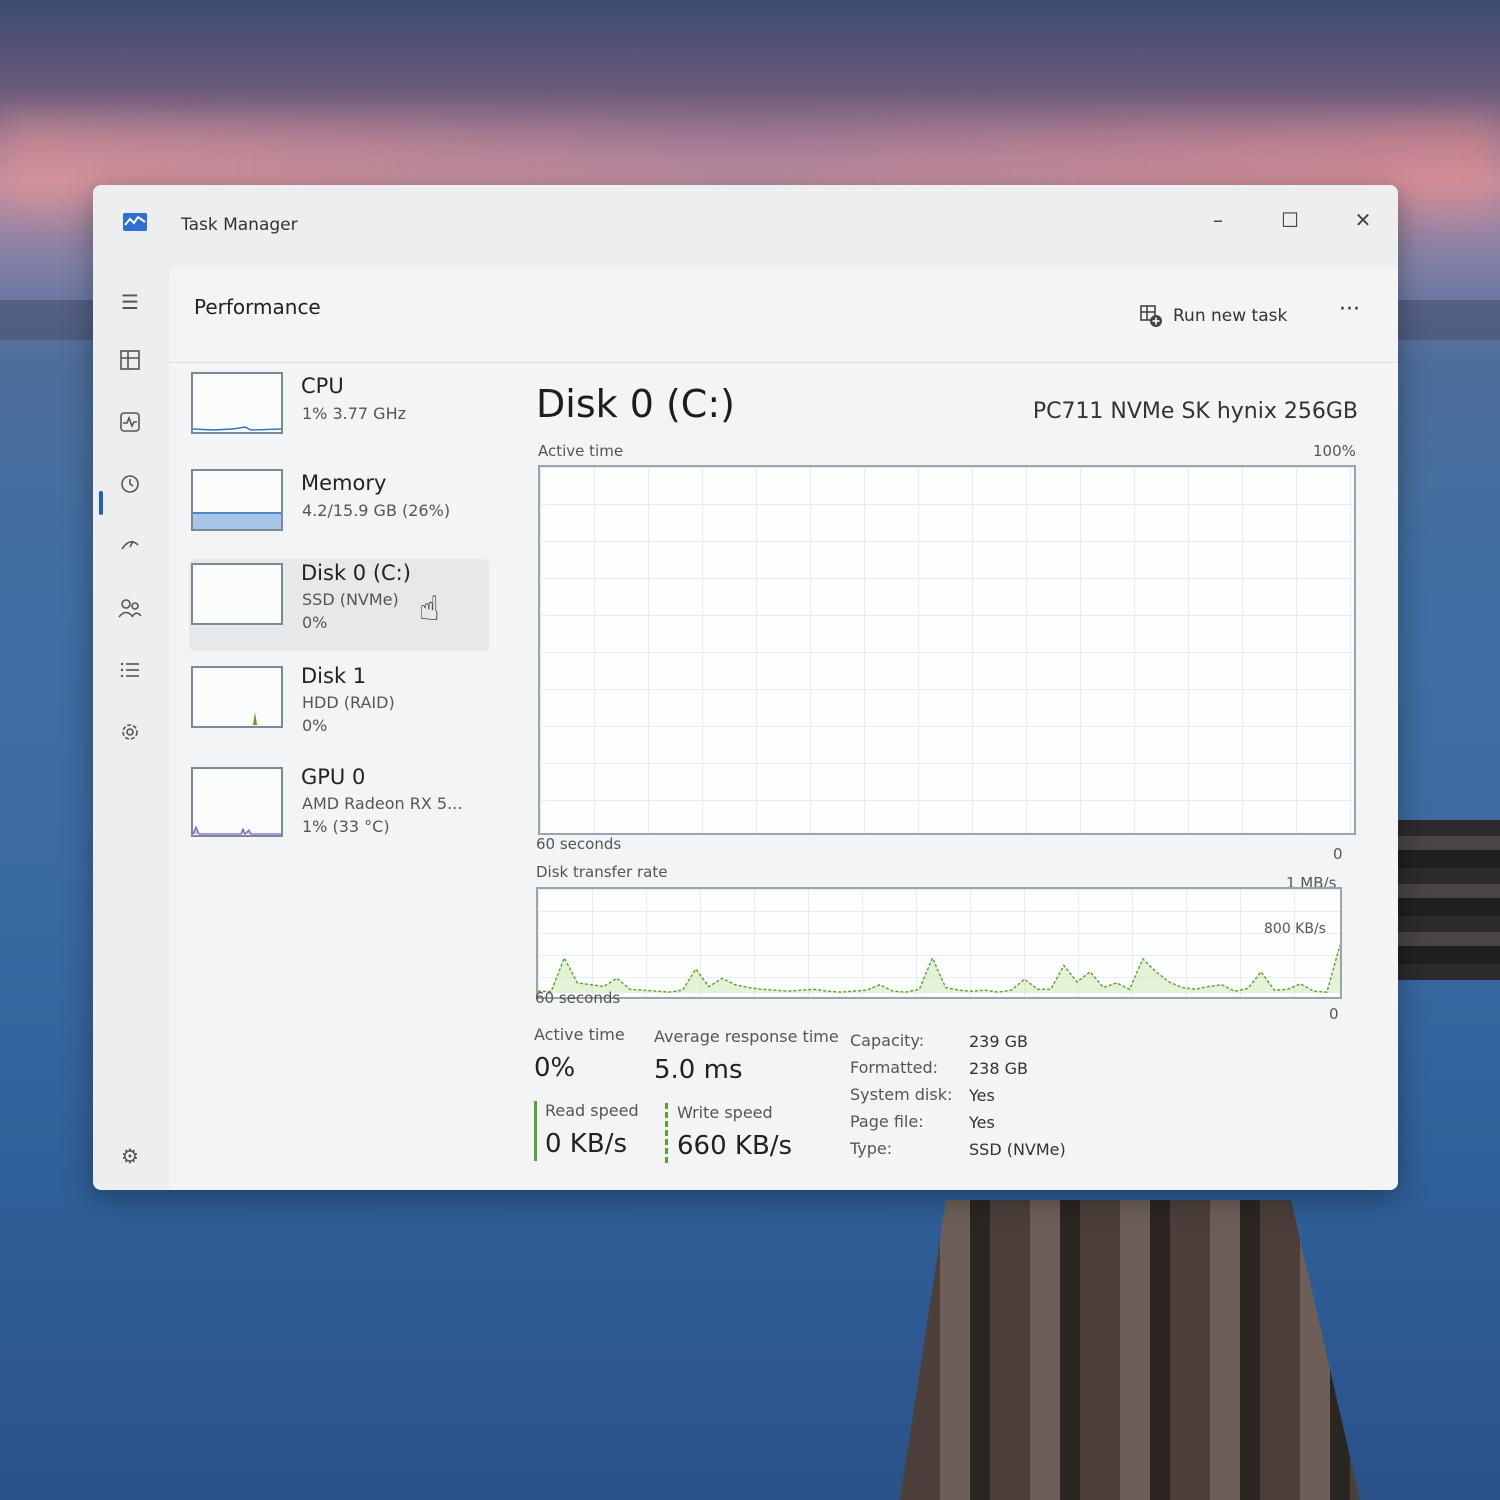 The height and width of the screenshot is (1500, 1500). I want to click on transfer-rate-graph: 800 KB/s, so click(939, 943).